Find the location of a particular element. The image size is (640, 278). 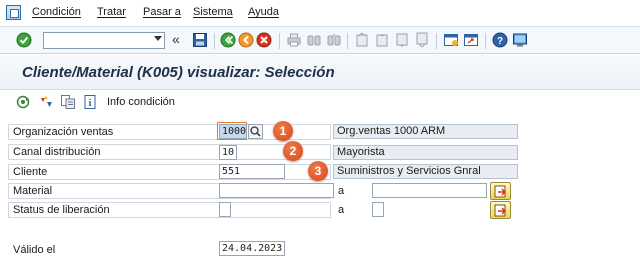

window-menu-icon is located at coordinates (13, 12).